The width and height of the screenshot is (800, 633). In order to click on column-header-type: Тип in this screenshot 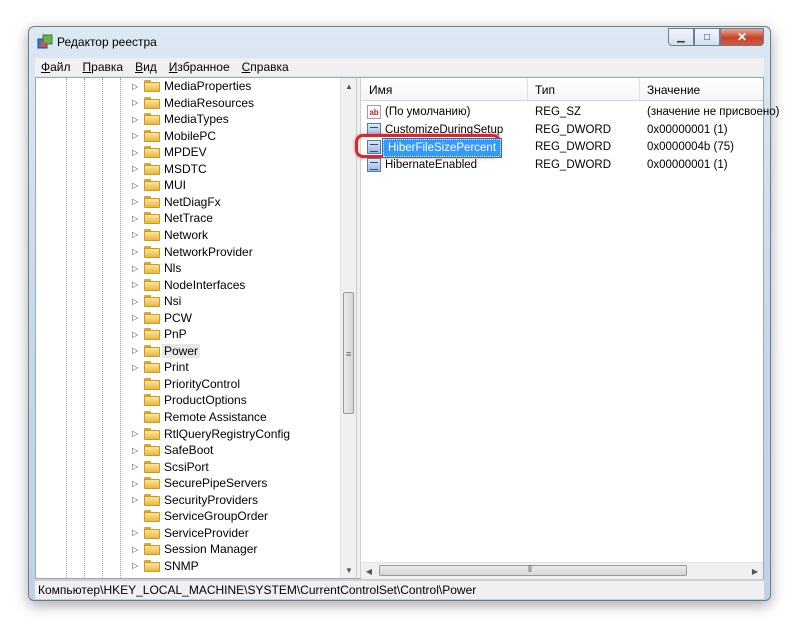, I will do `click(545, 90)`.